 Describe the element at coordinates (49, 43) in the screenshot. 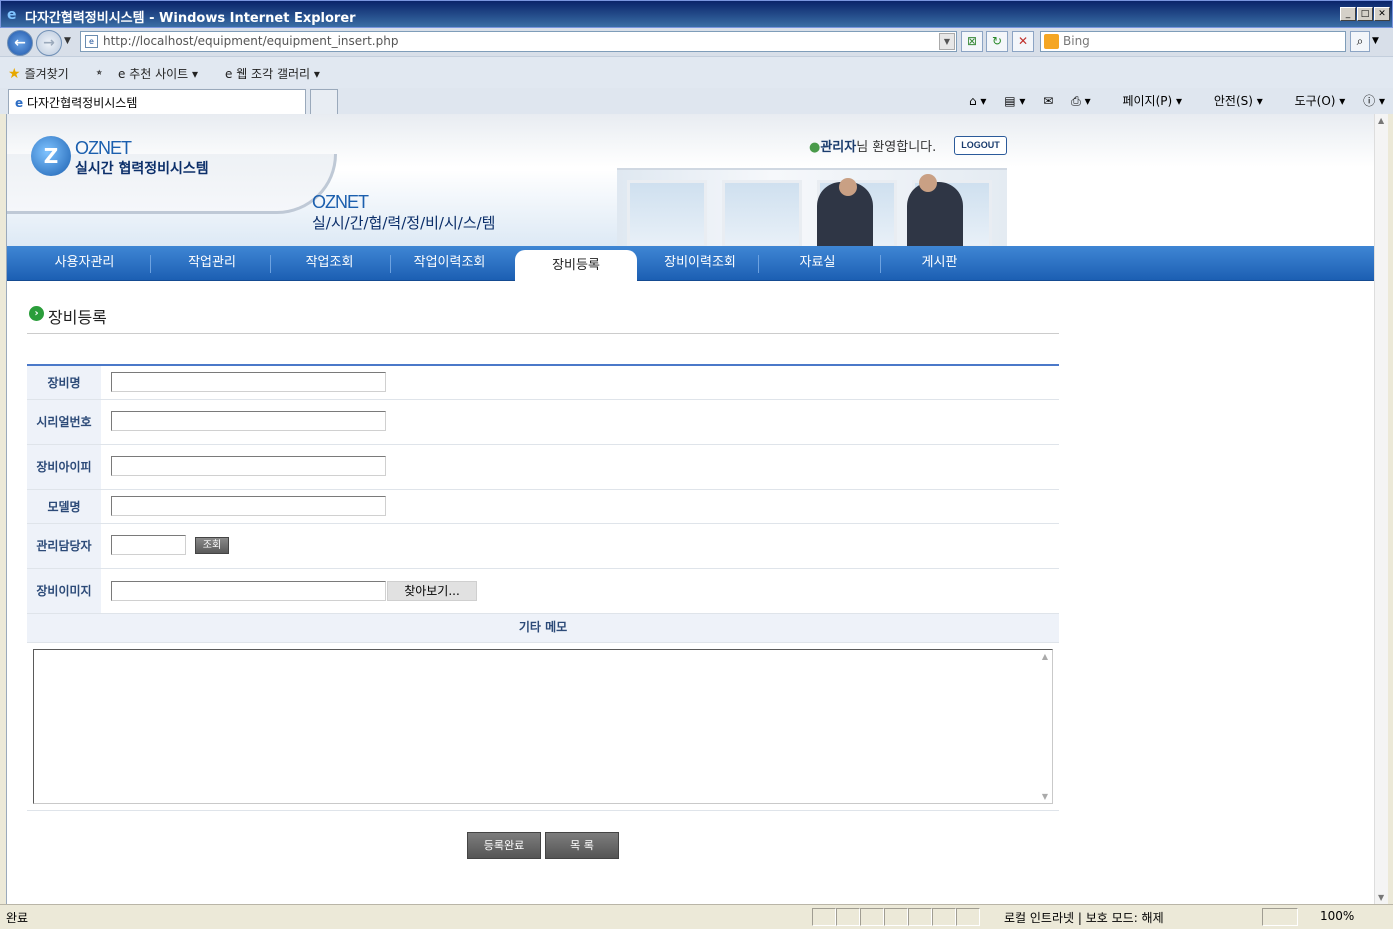

I see `forward-button: →` at that location.